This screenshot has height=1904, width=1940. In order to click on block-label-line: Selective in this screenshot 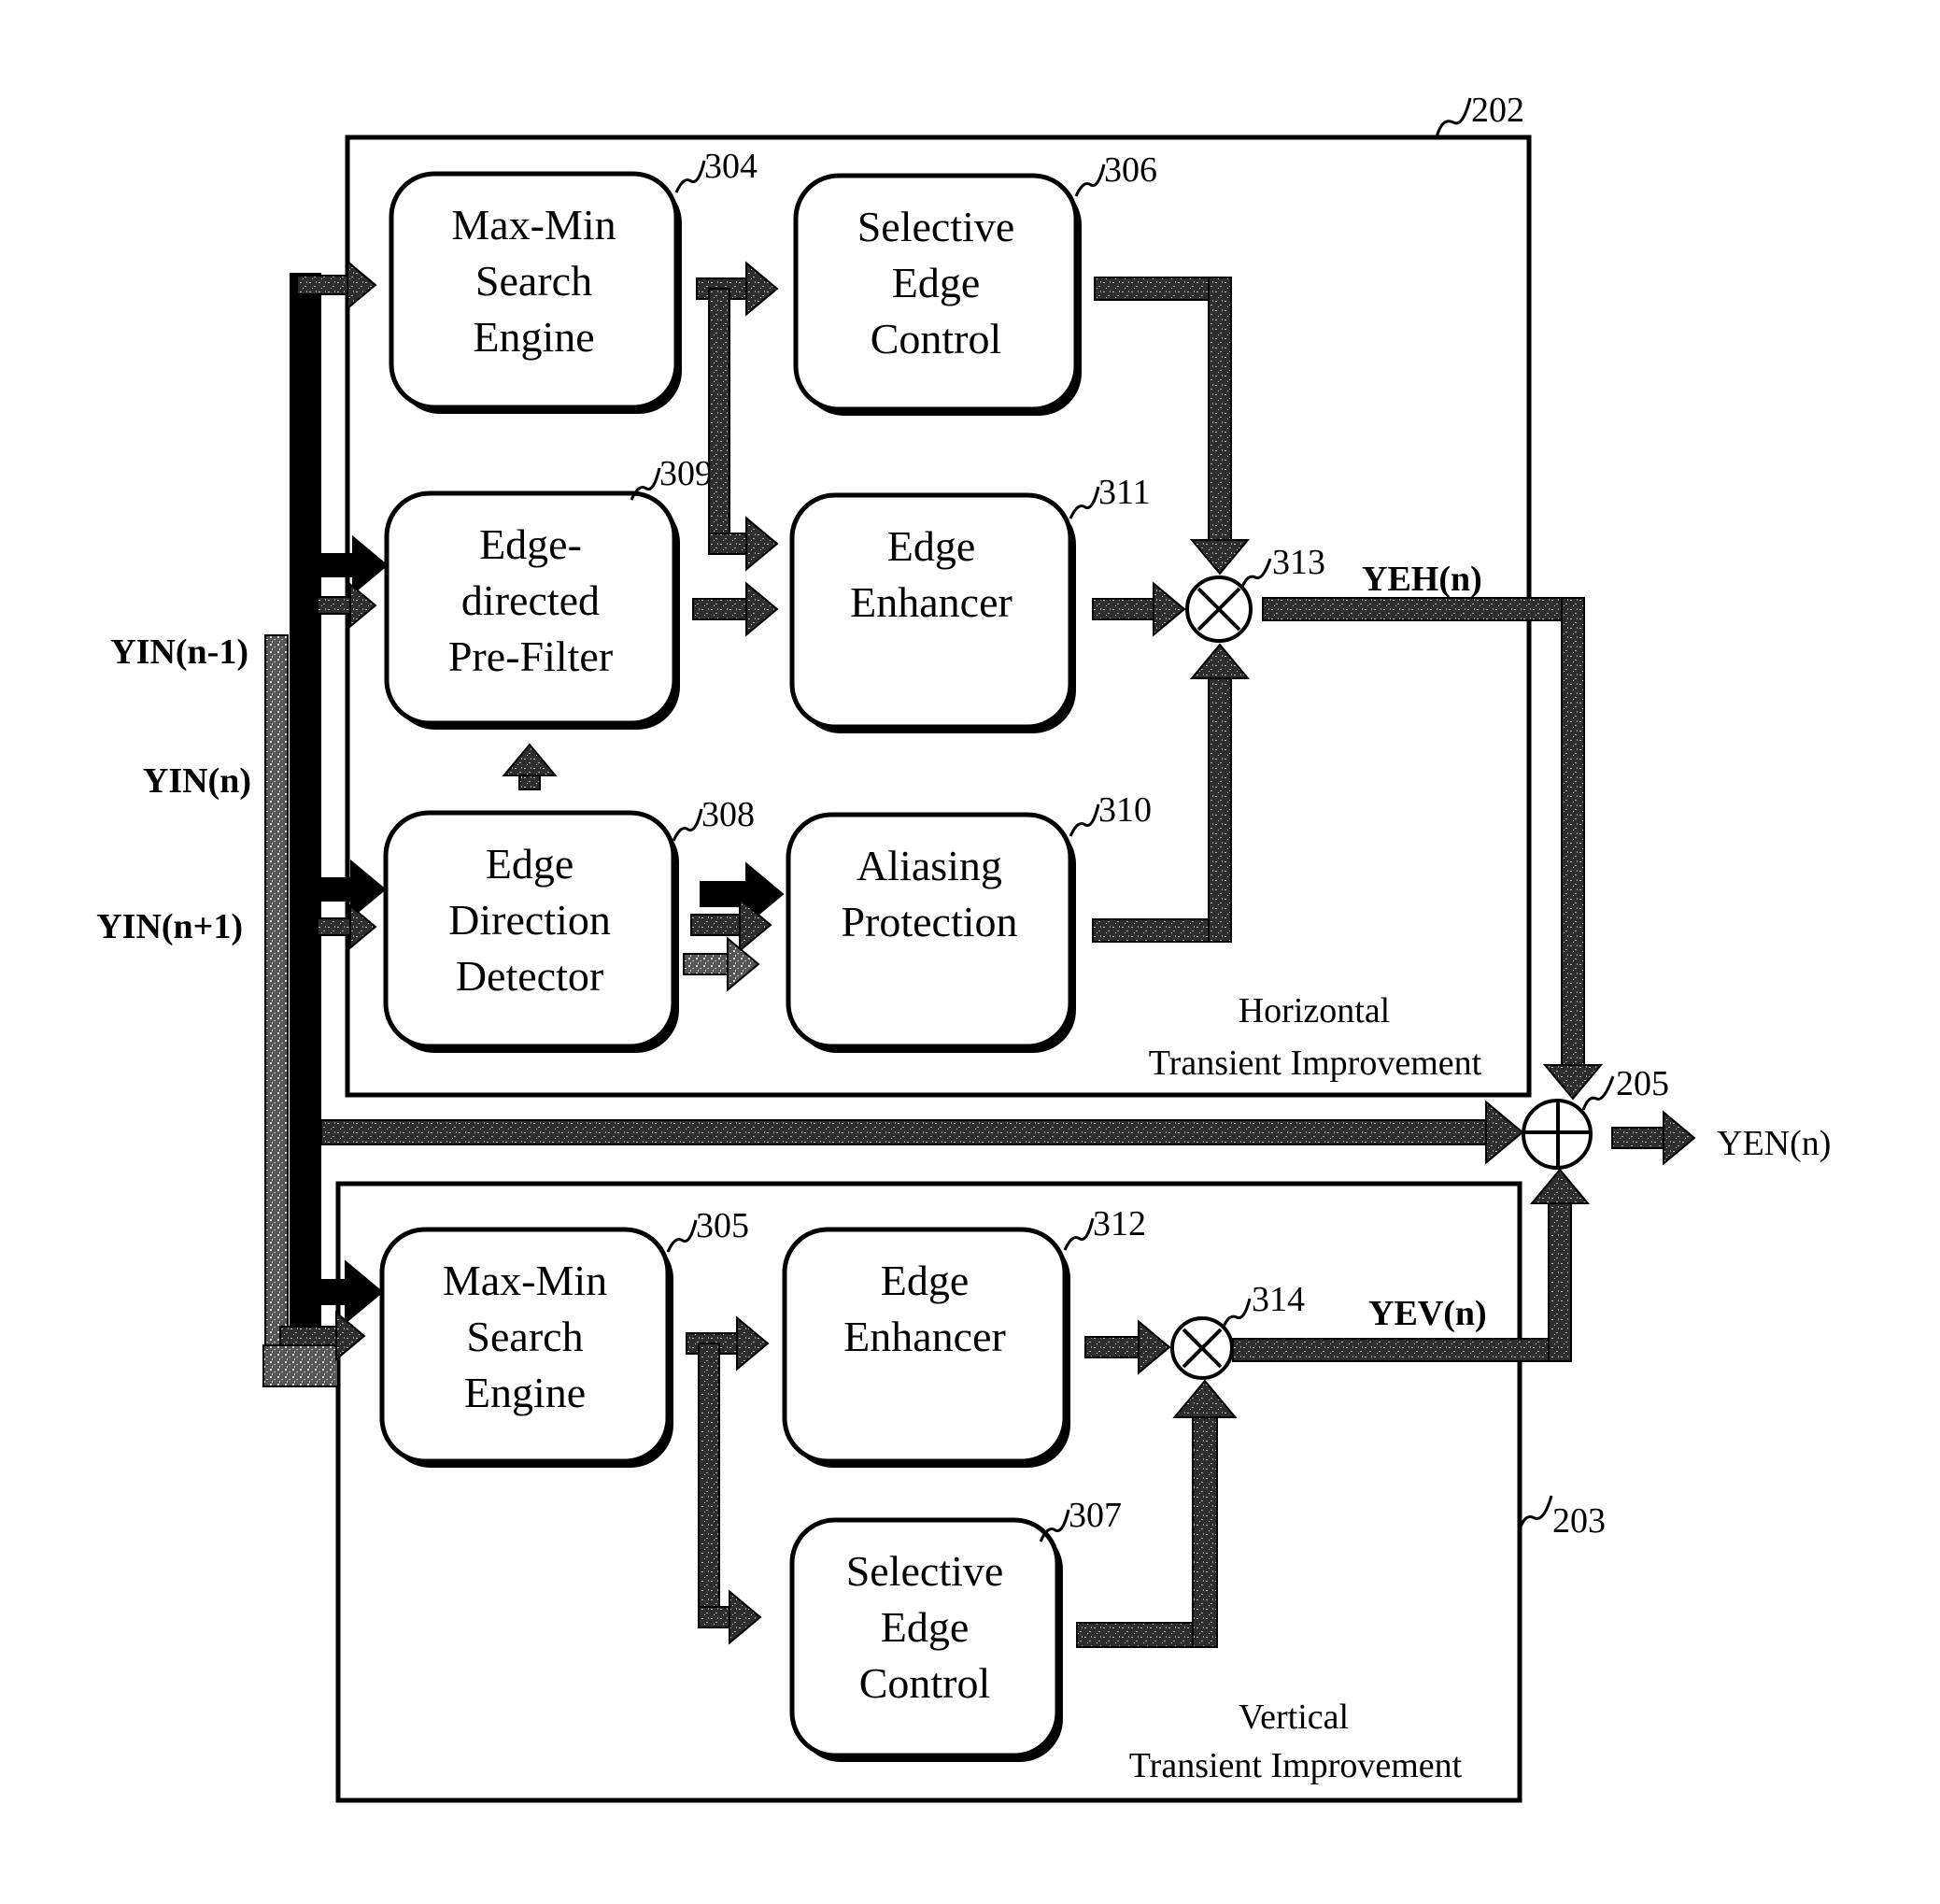, I will do `click(925, 1571)`.